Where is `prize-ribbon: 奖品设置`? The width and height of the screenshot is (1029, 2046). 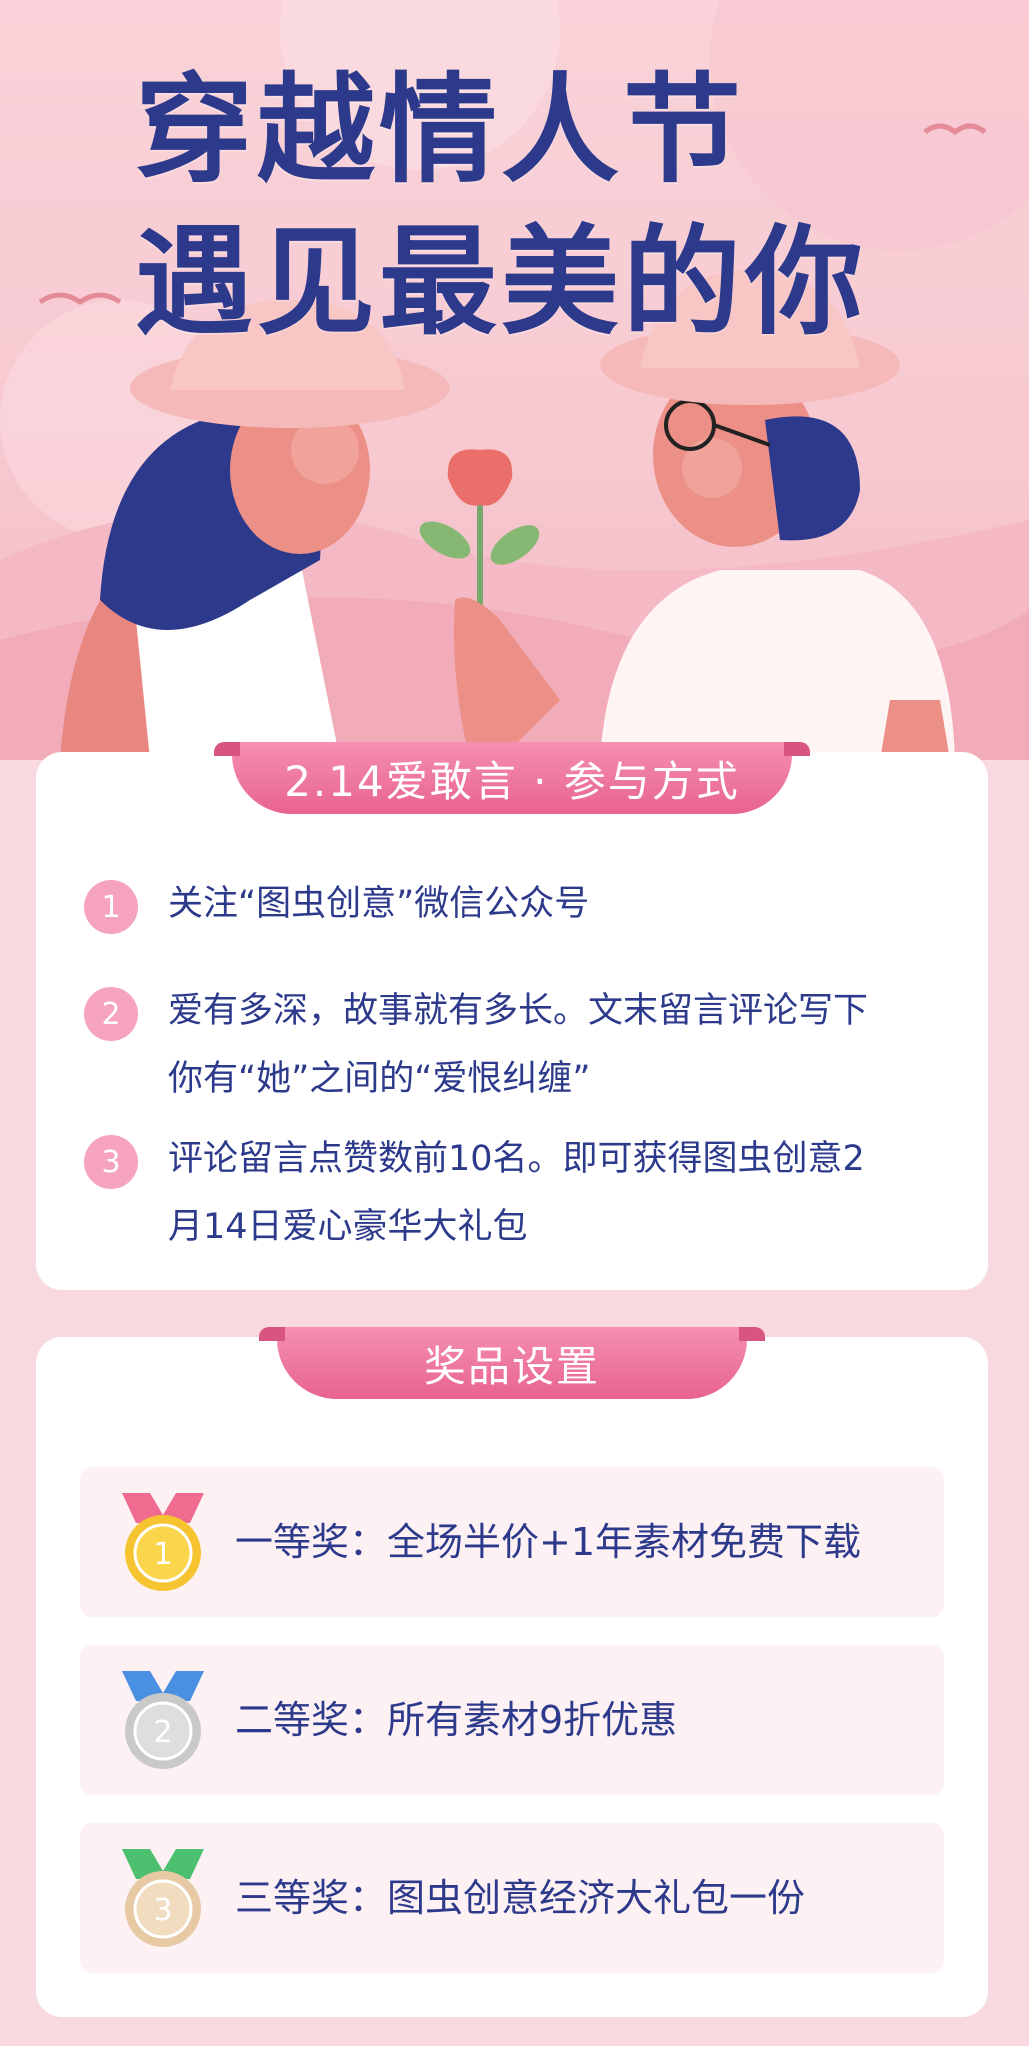
prize-ribbon: 奖品设置 is located at coordinates (512, 1363).